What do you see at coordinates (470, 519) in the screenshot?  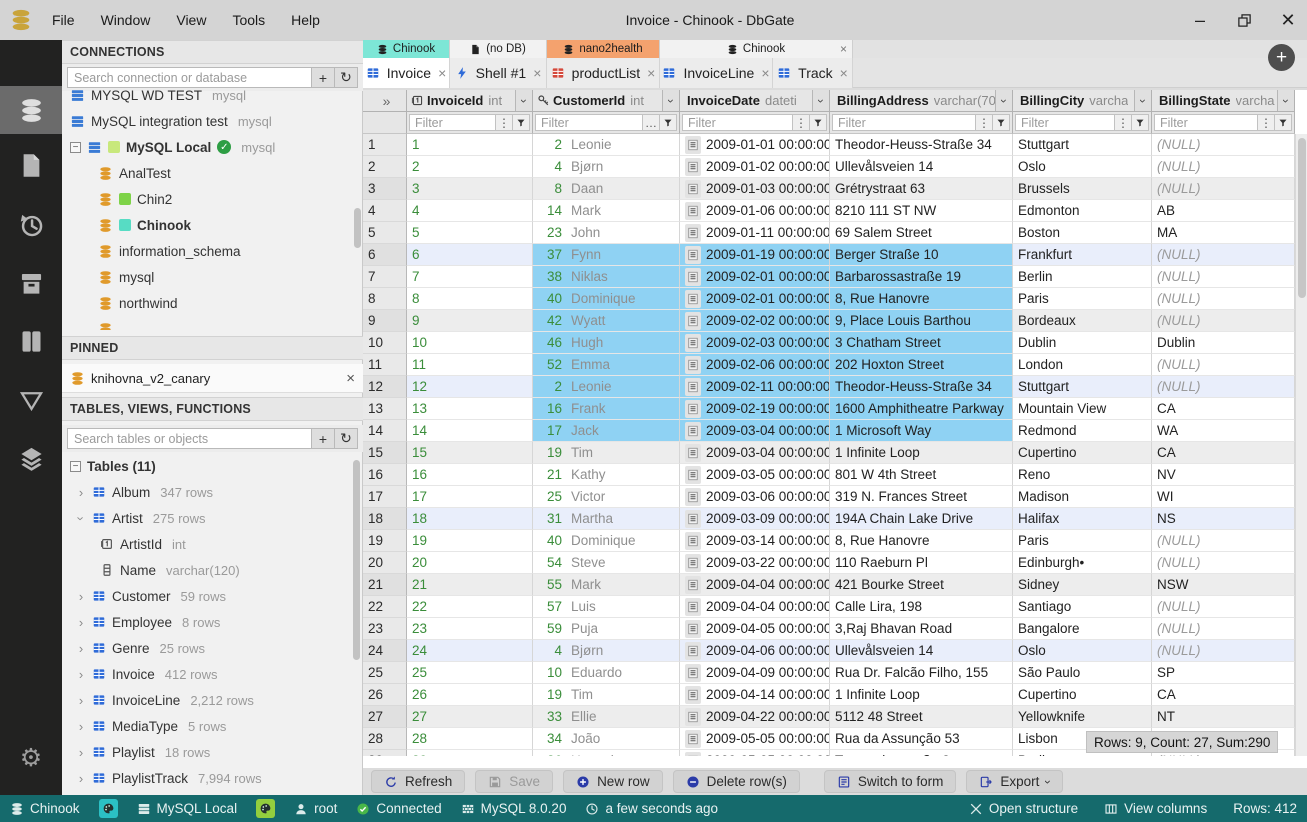 I see `cell-invoiceid: 18` at bounding box center [470, 519].